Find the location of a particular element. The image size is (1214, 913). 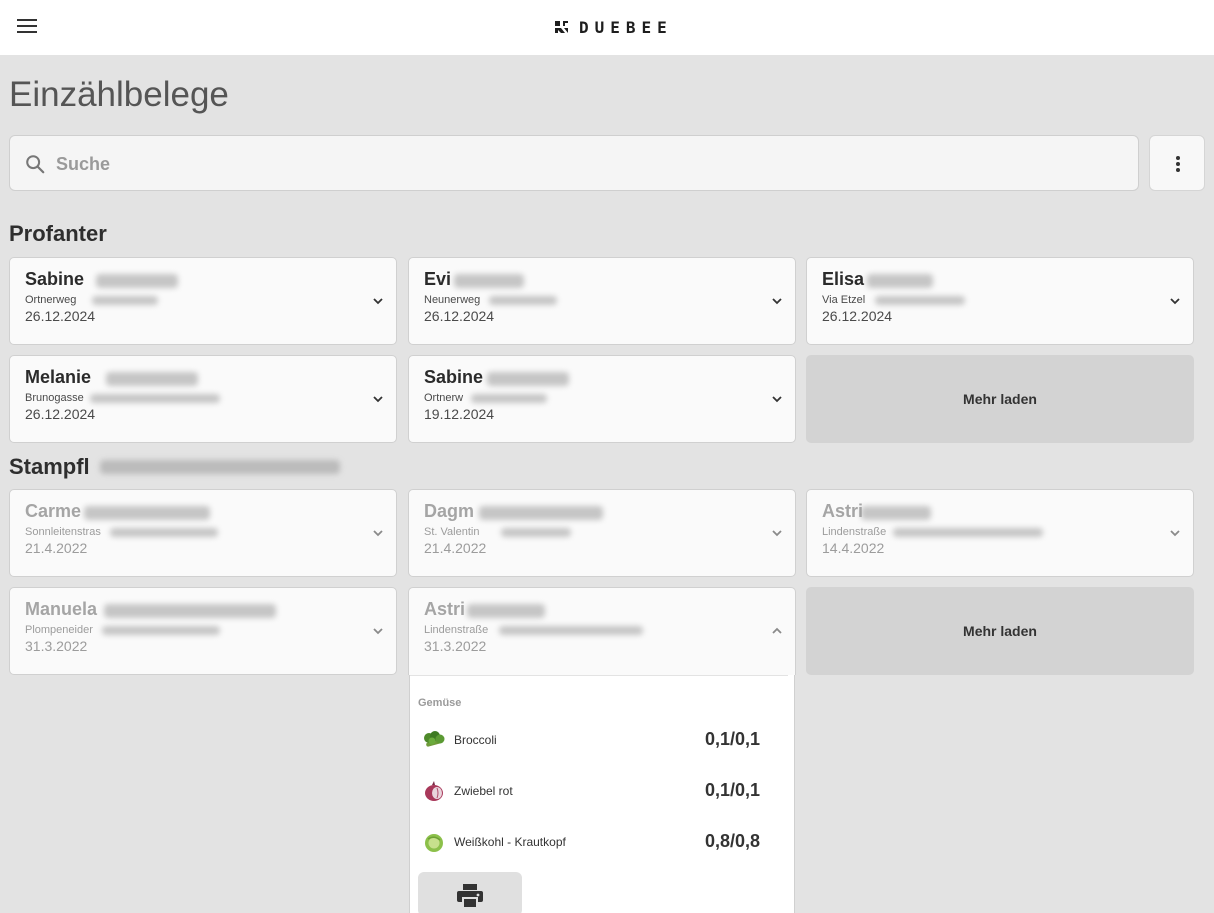

list-item: Weißkohl - Krautkopf 0,8/0,8 is located at coordinates (603, 842).